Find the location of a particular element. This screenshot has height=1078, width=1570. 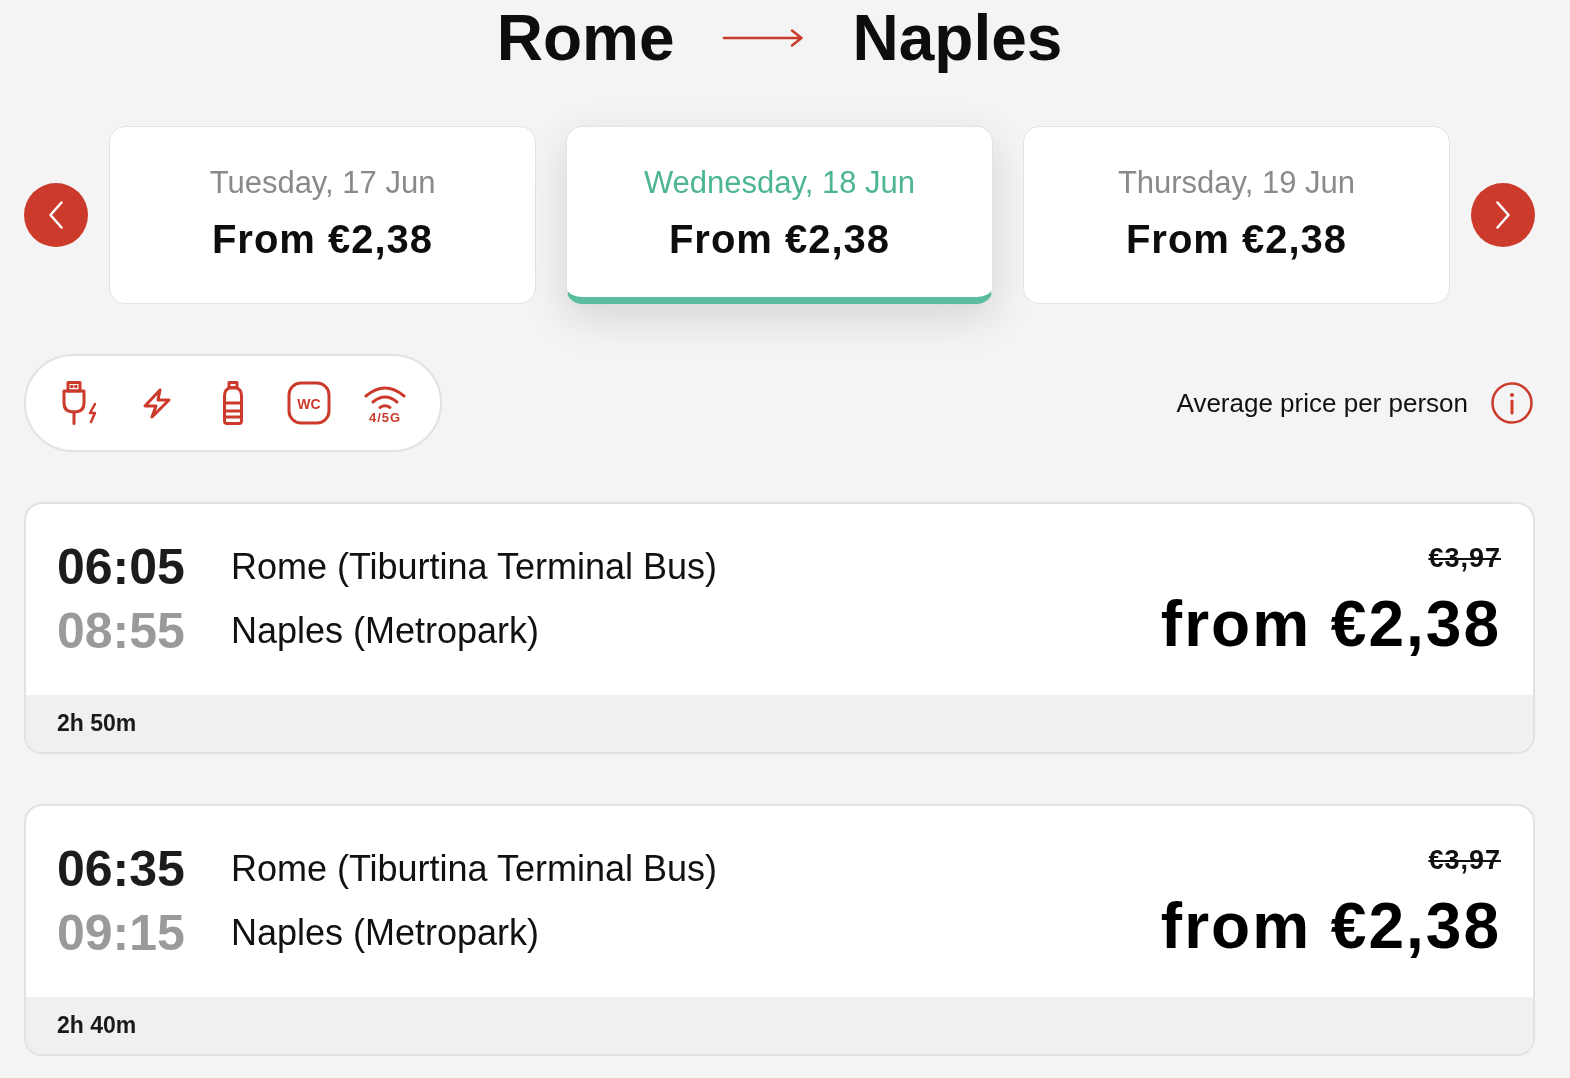

price-note: Average price per person is located at coordinates (1322, 403).